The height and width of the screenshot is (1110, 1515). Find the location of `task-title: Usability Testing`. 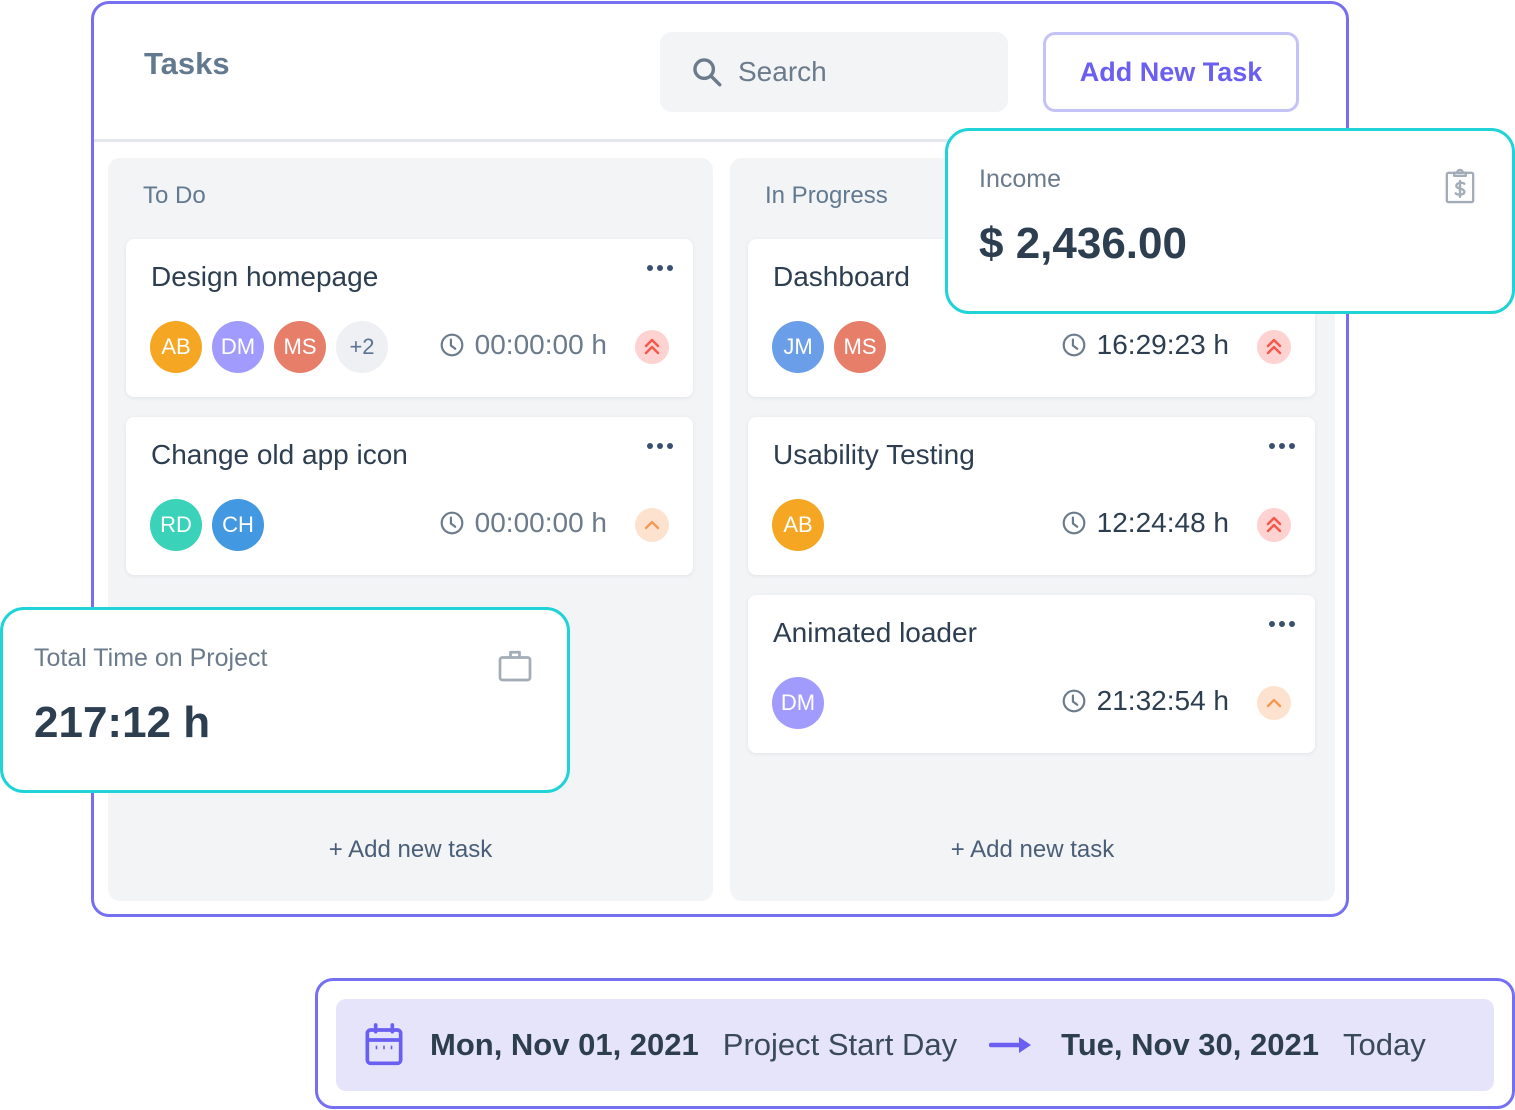

task-title: Usability Testing is located at coordinates (874, 454).